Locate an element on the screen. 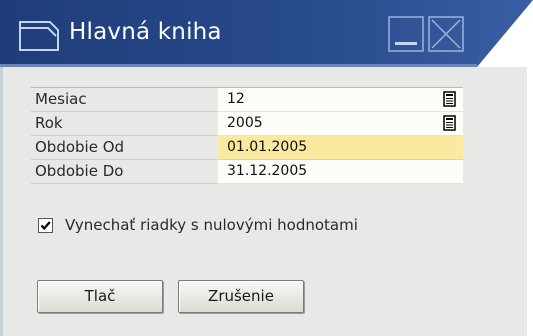 The width and height of the screenshot is (533, 336). window-edge is located at coordinates (530, 201).